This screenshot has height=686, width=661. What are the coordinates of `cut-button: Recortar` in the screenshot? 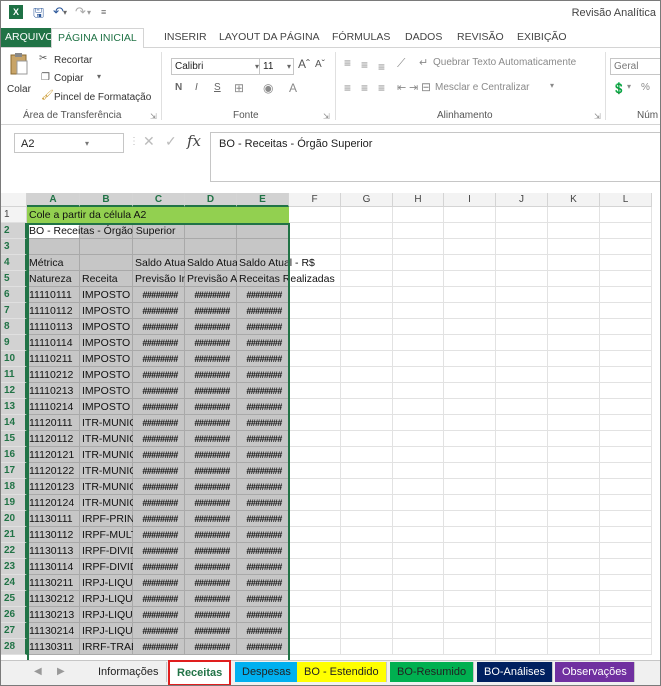 It's located at (73, 60).